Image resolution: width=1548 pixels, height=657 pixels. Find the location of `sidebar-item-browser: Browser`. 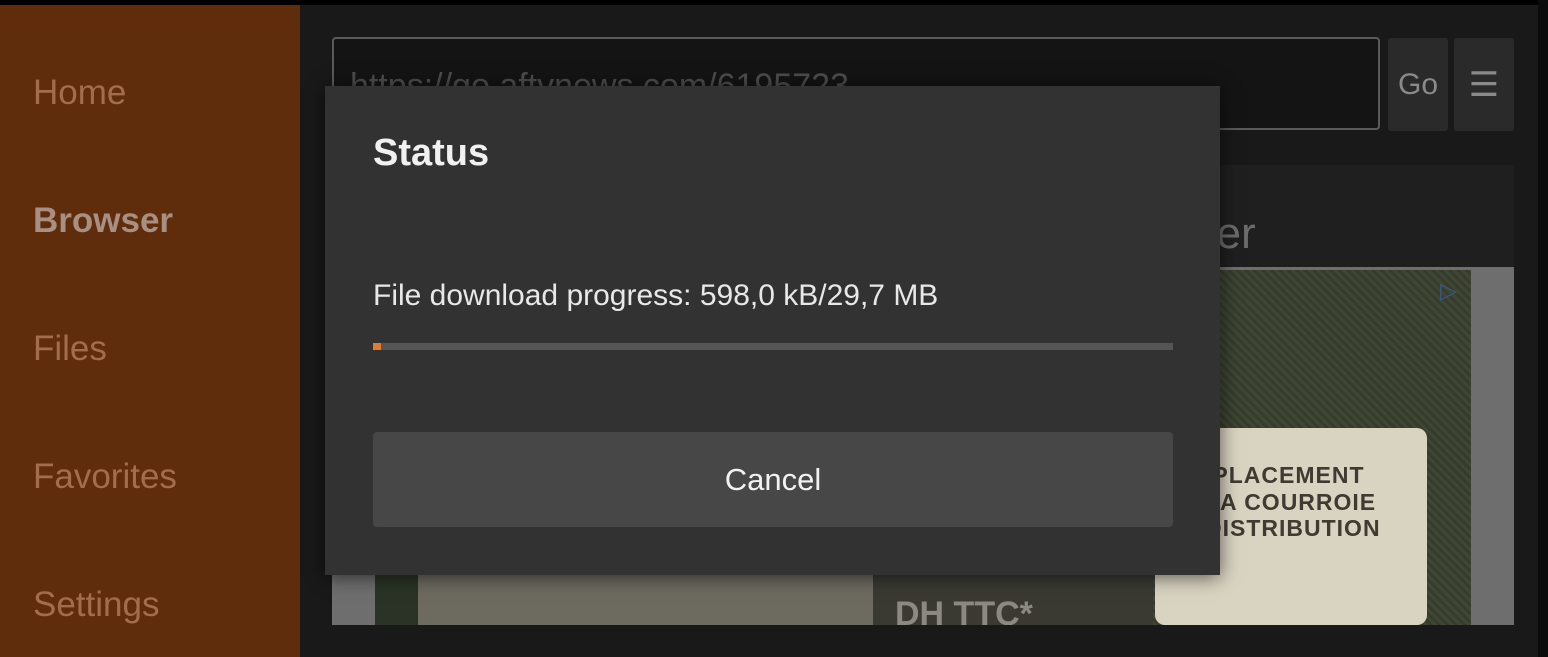

sidebar-item-browser: Browser is located at coordinates (103, 221).